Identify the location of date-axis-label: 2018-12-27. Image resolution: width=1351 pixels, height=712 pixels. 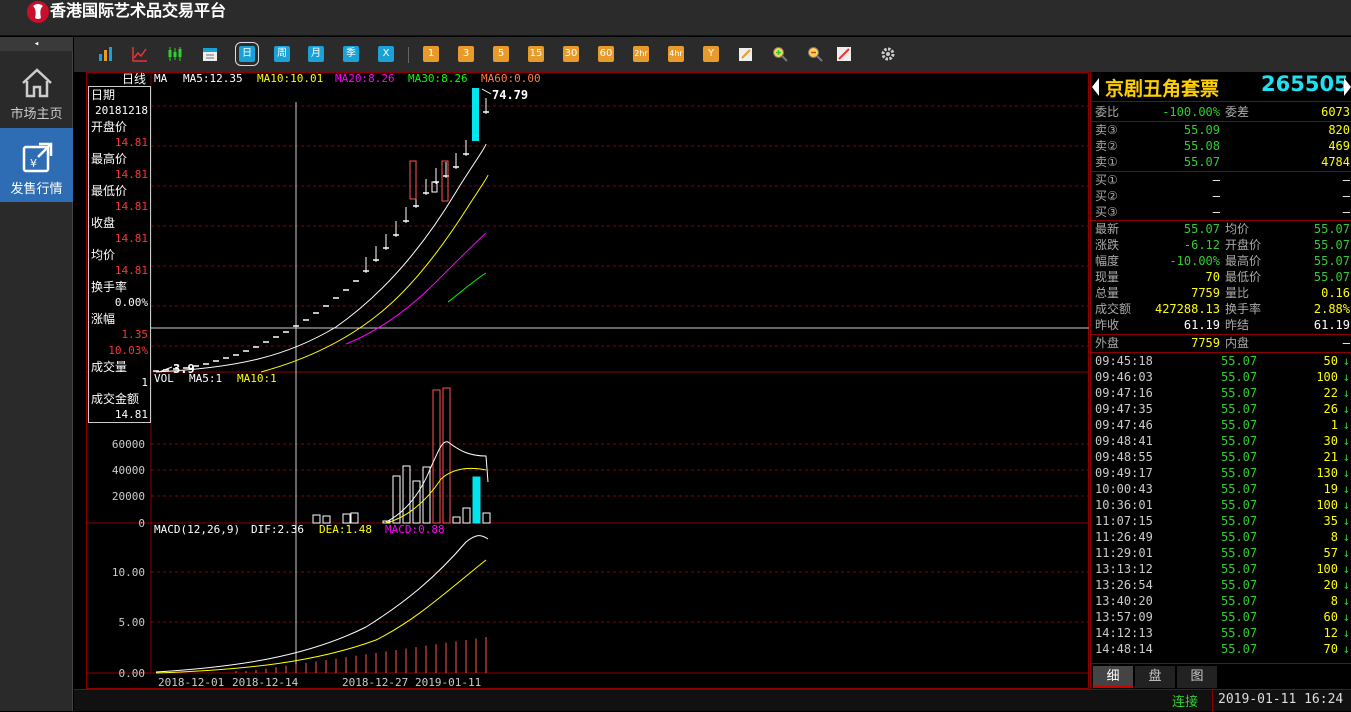
(375, 682).